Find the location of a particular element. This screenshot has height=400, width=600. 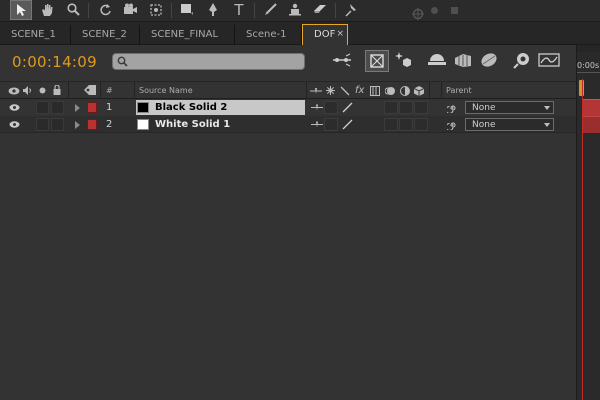

layer-source-name: White Solid 1 is located at coordinates (220, 124).